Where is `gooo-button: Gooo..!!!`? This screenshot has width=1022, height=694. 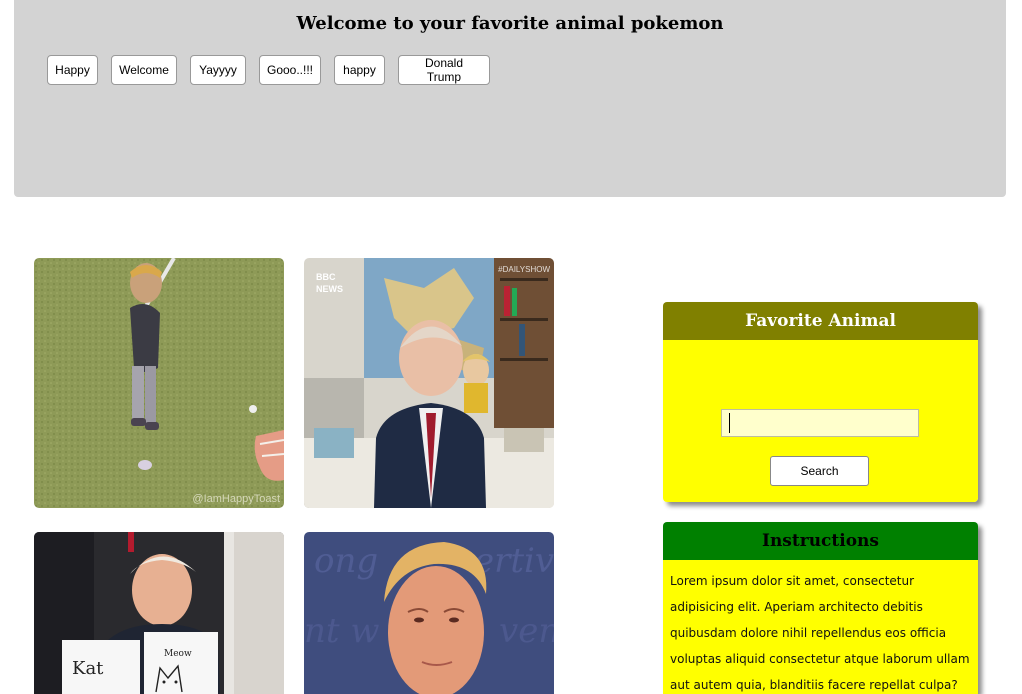
gooo-button: Gooo..!!! is located at coordinates (290, 70).